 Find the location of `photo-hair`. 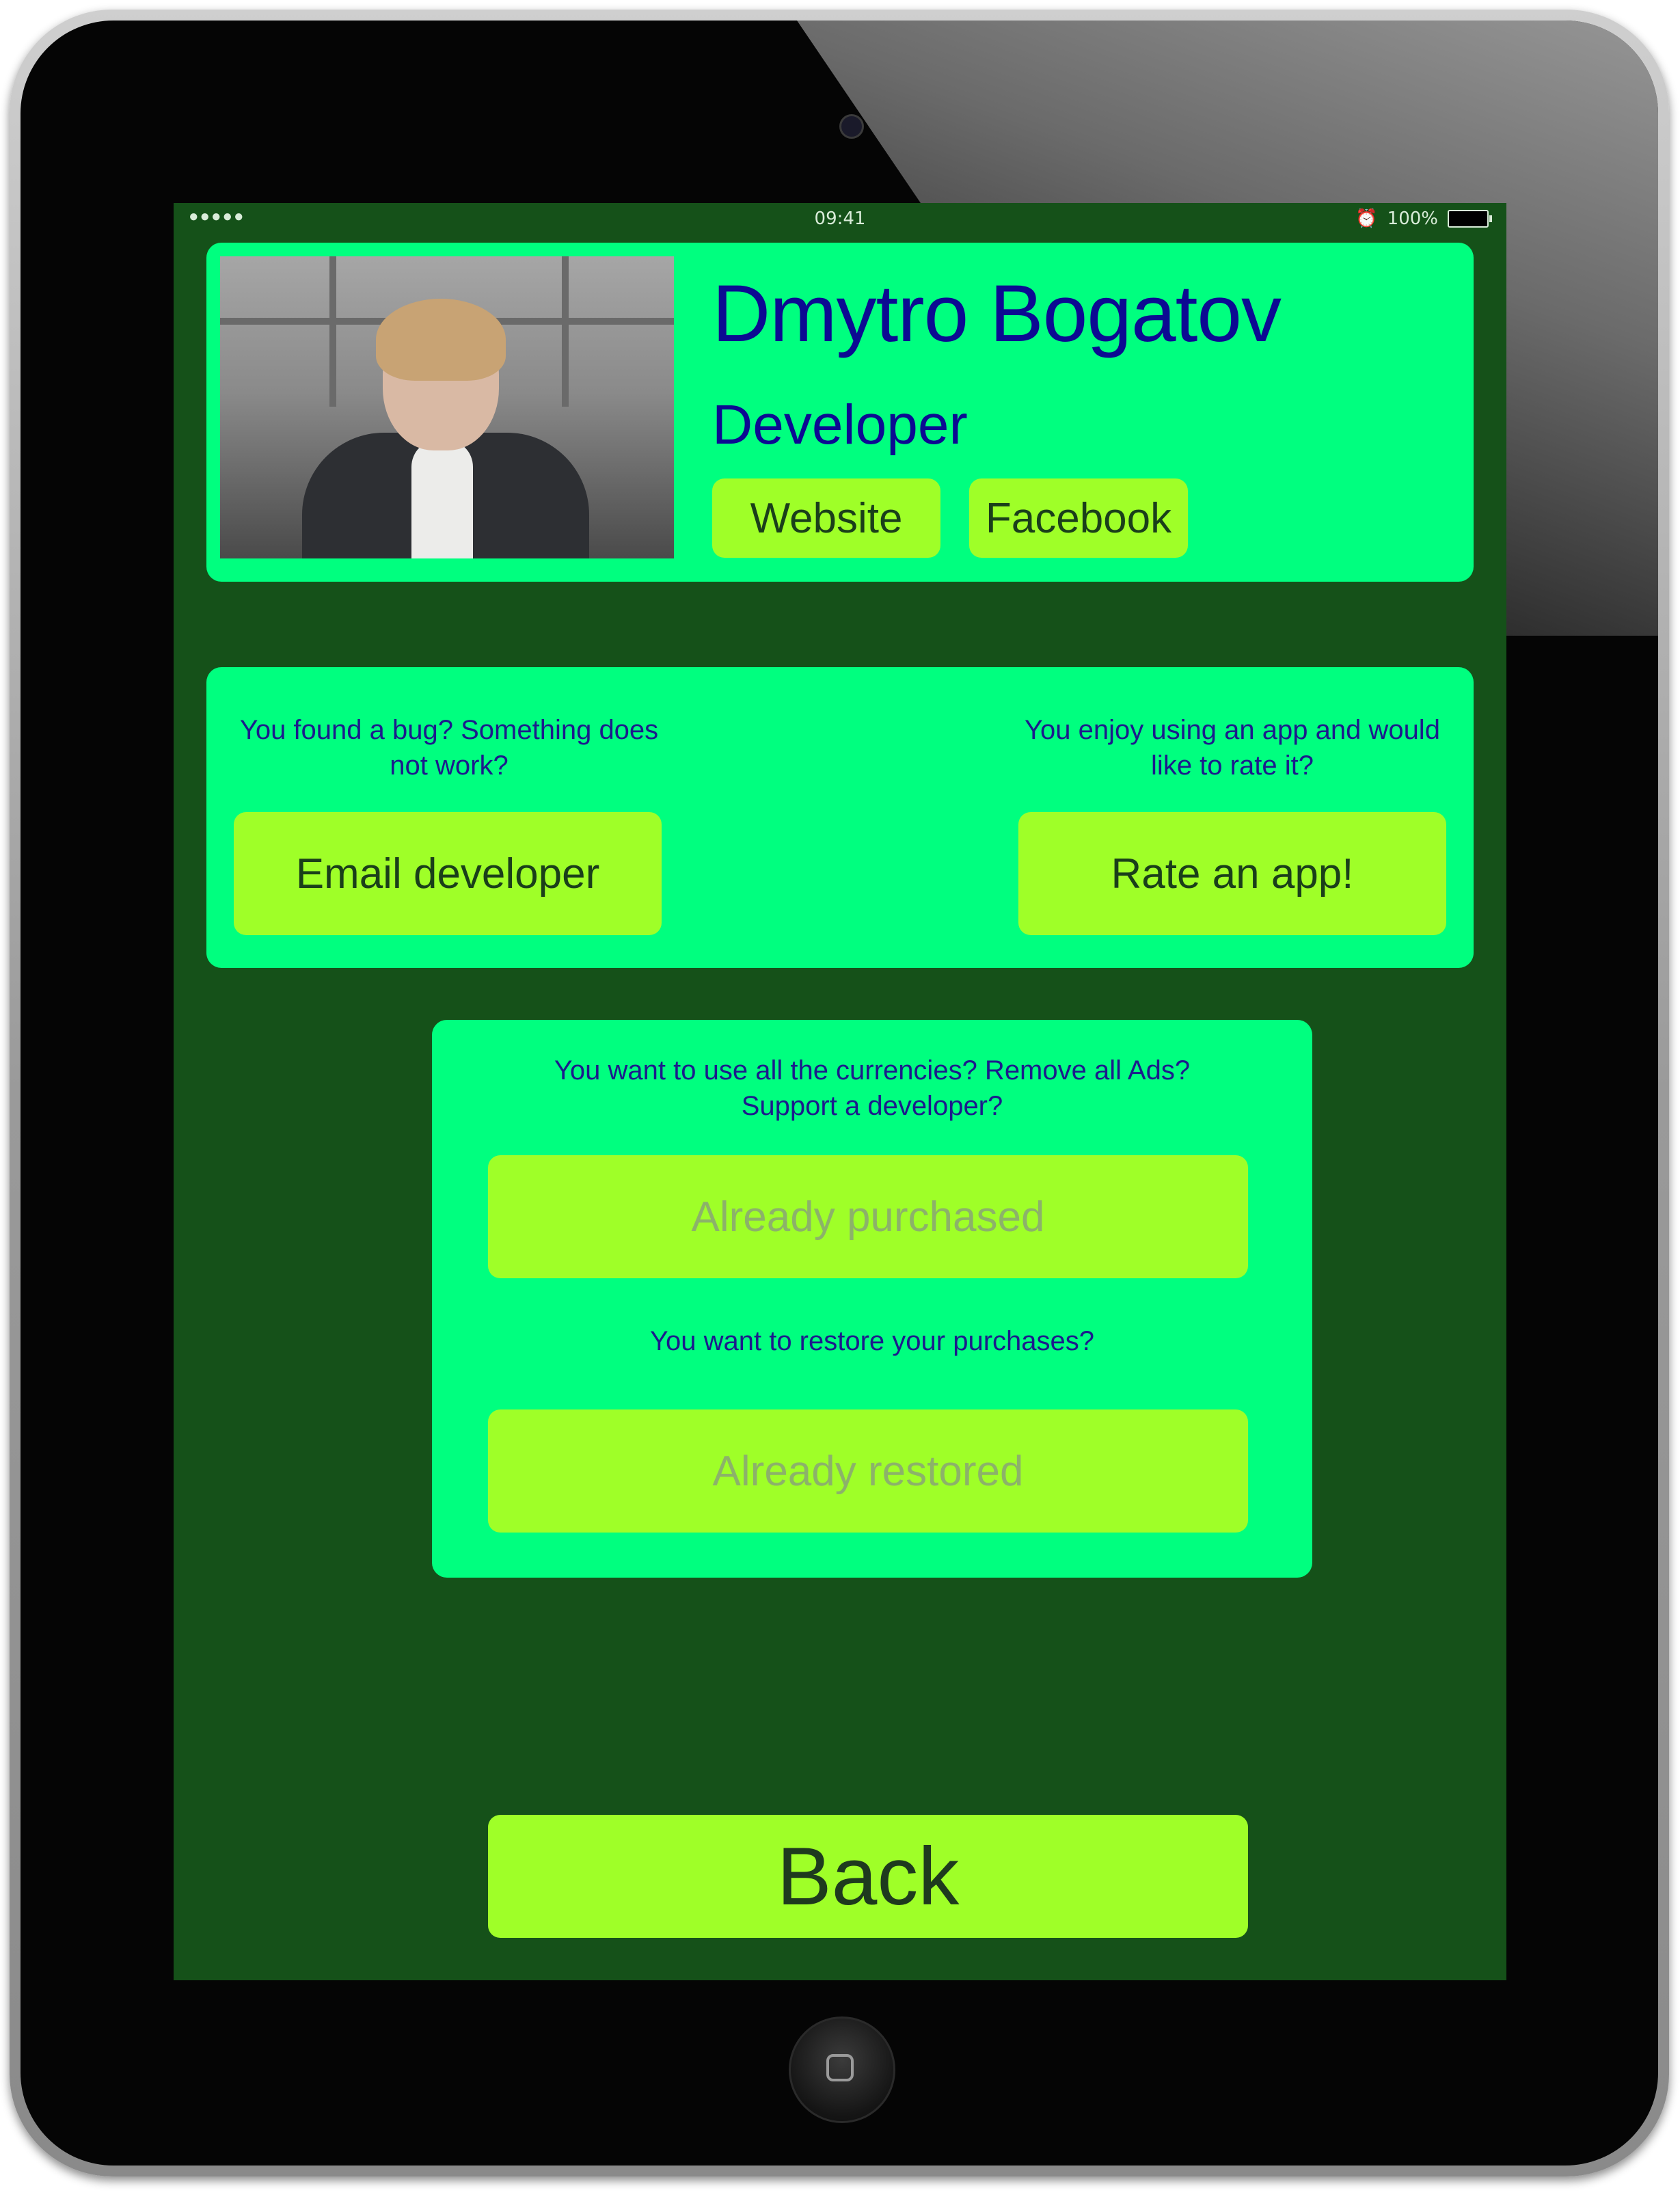

photo-hair is located at coordinates (441, 340).